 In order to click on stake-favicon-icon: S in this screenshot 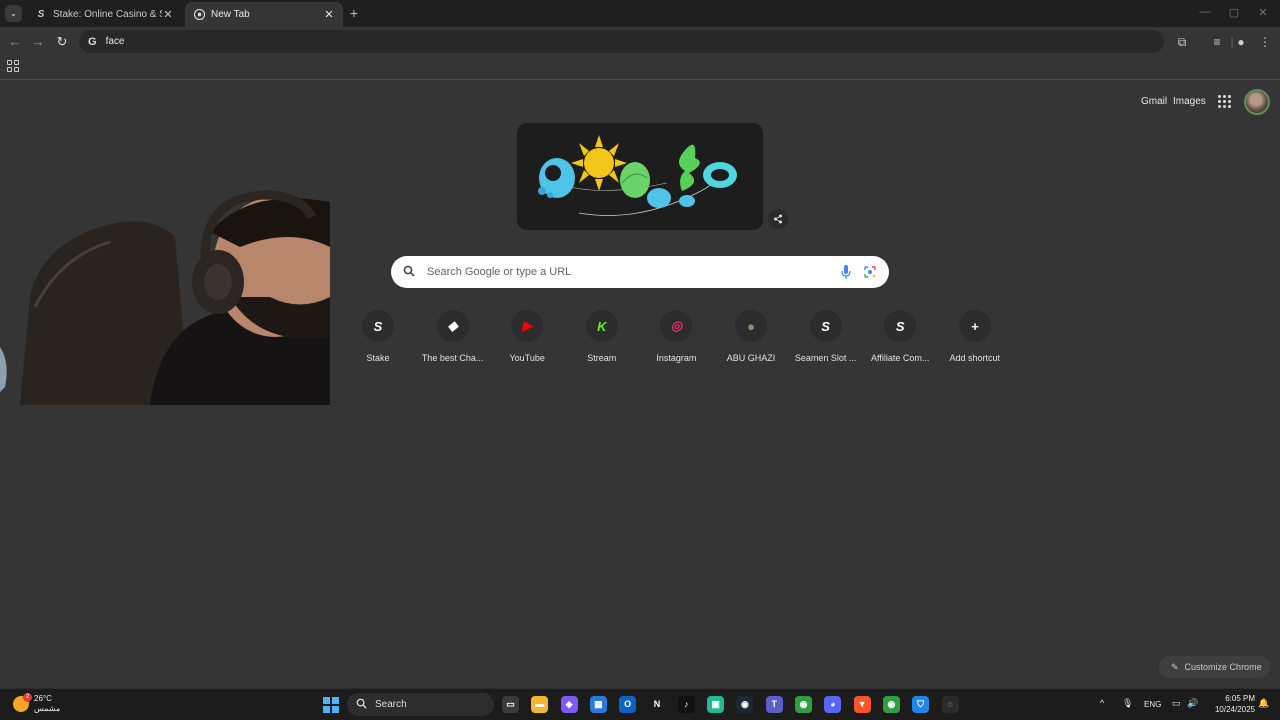, I will do `click(41, 14)`.